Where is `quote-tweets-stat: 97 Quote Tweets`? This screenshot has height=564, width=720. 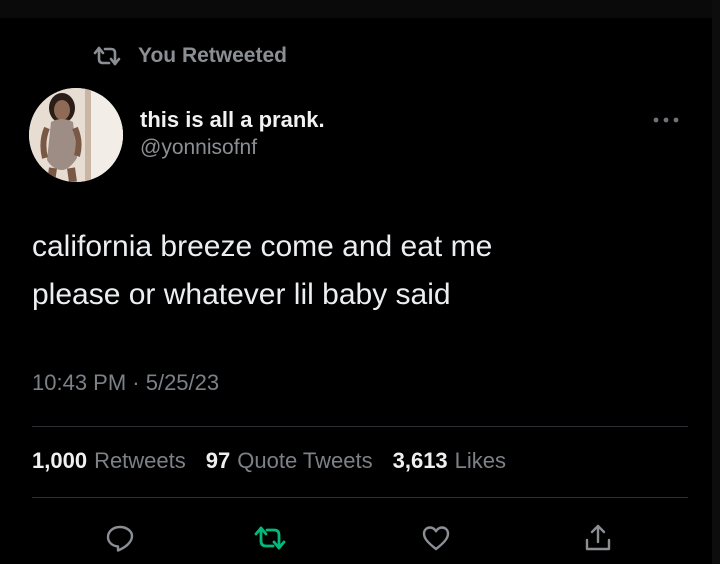 quote-tweets-stat: 97 Quote Tweets is located at coordinates (289, 461).